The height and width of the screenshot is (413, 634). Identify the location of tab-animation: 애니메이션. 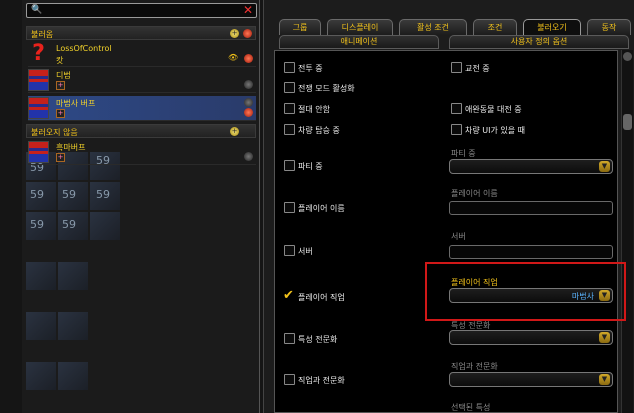
(359, 42).